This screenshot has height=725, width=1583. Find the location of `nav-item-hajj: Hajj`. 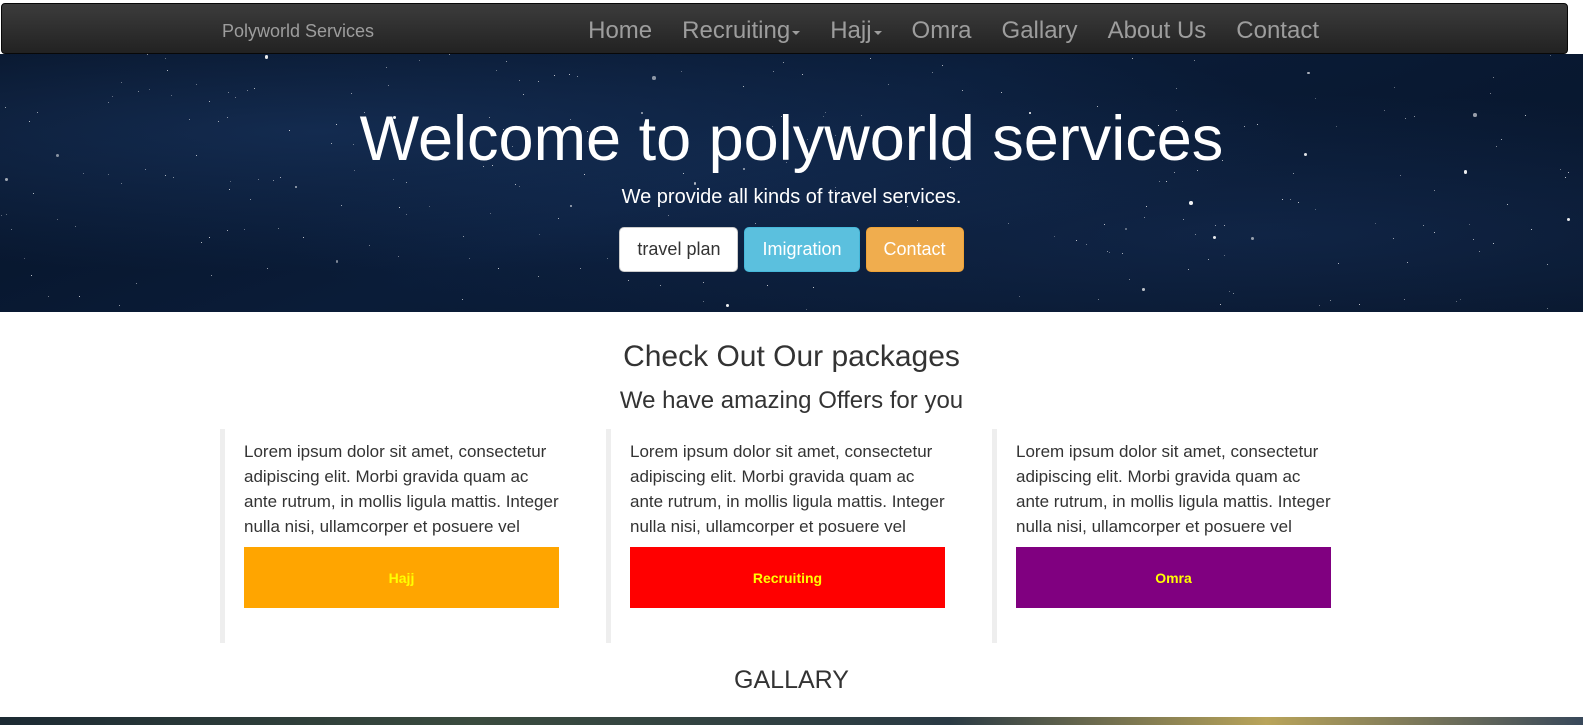

nav-item-hajj: Hajj is located at coordinates (855, 31).